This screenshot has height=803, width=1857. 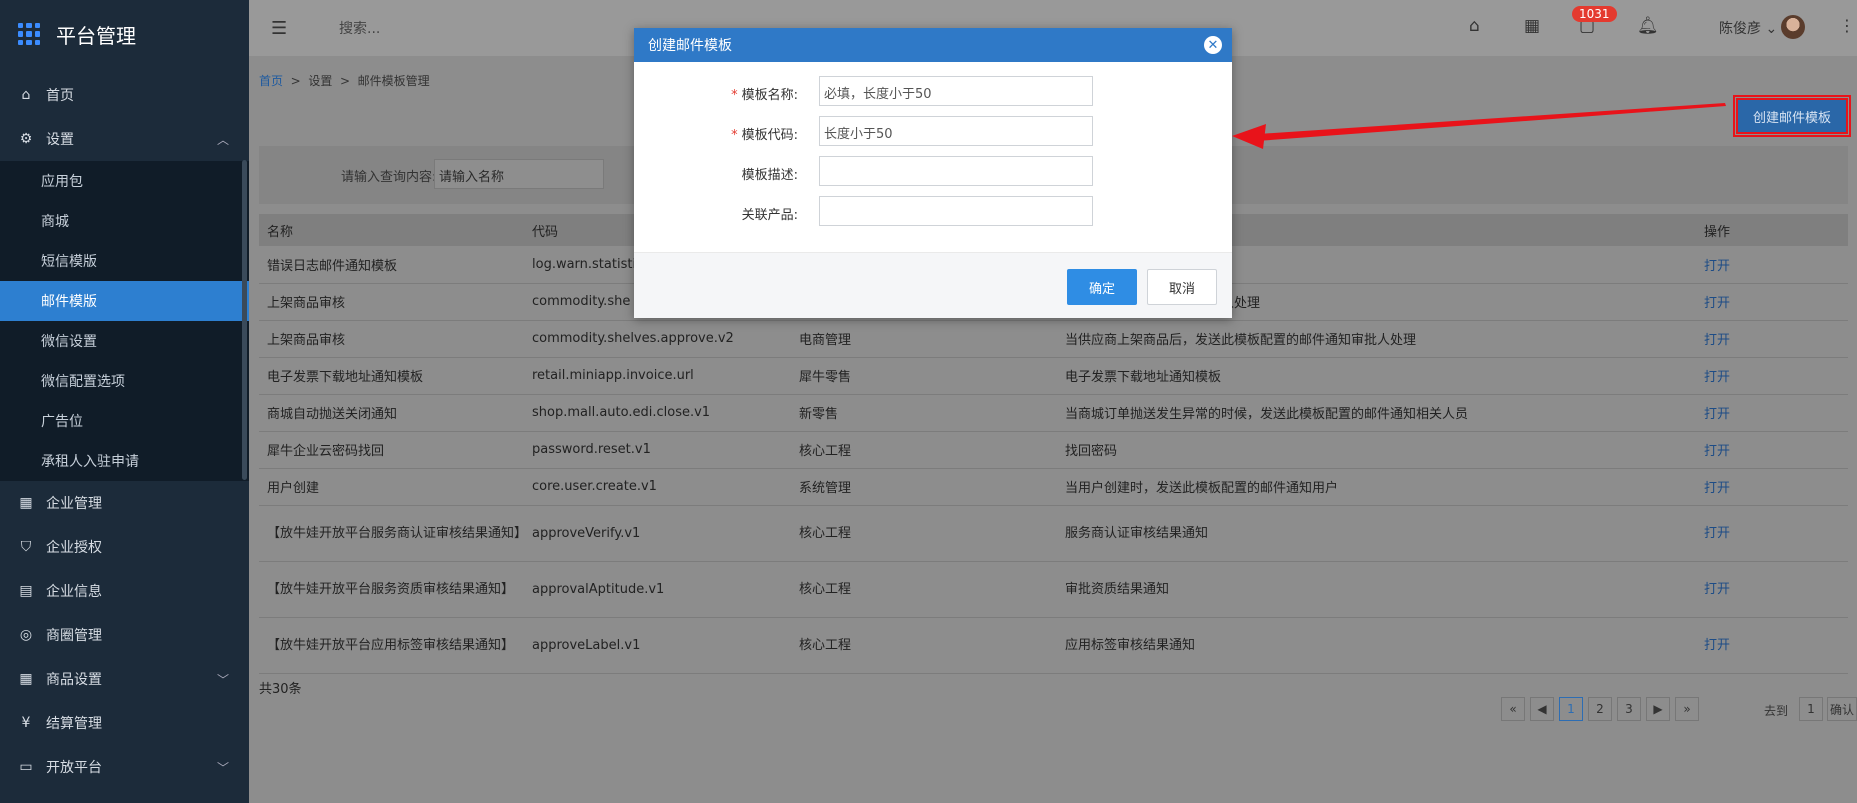 What do you see at coordinates (956, 91) in the screenshot?
I see `template-name-input: 必填，长度小于50` at bounding box center [956, 91].